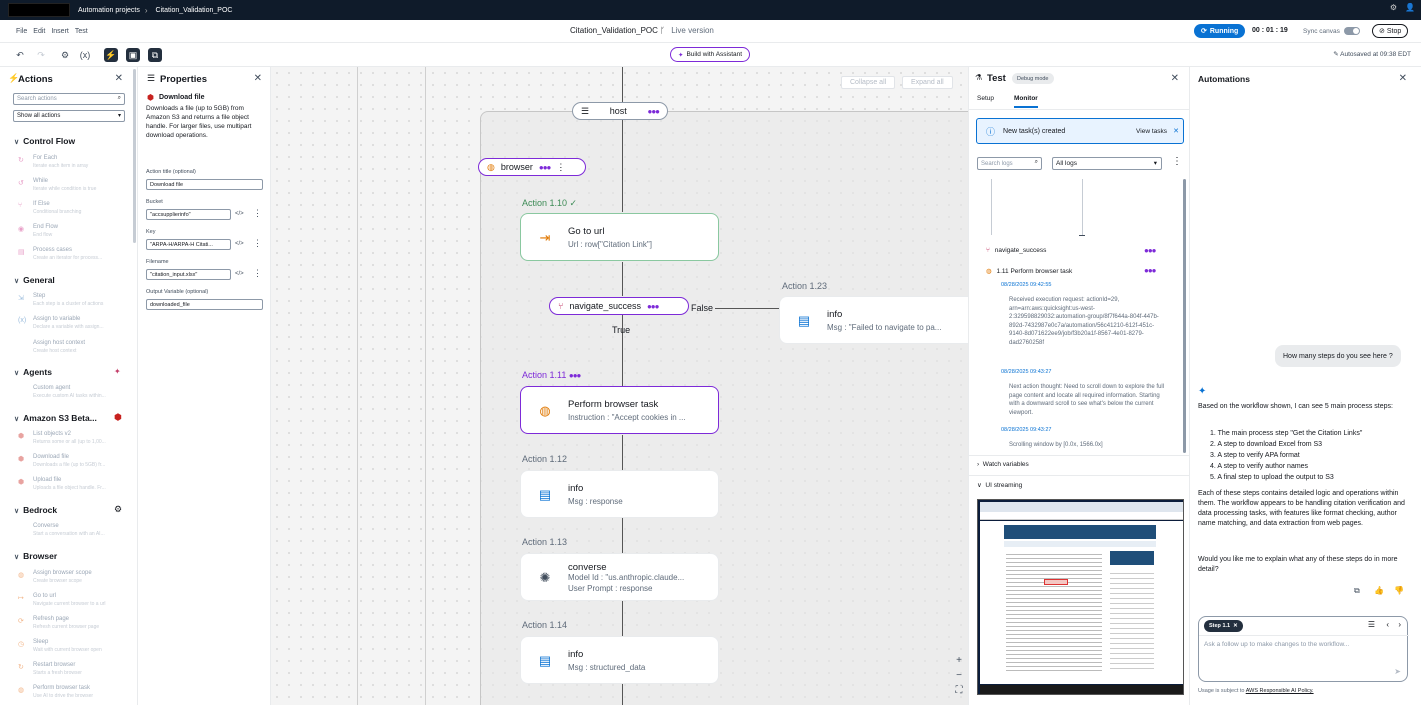 This screenshot has width=1421, height=705. What do you see at coordinates (188, 214) in the screenshot?
I see `bucket-input: "accsupplierinfo"` at bounding box center [188, 214].